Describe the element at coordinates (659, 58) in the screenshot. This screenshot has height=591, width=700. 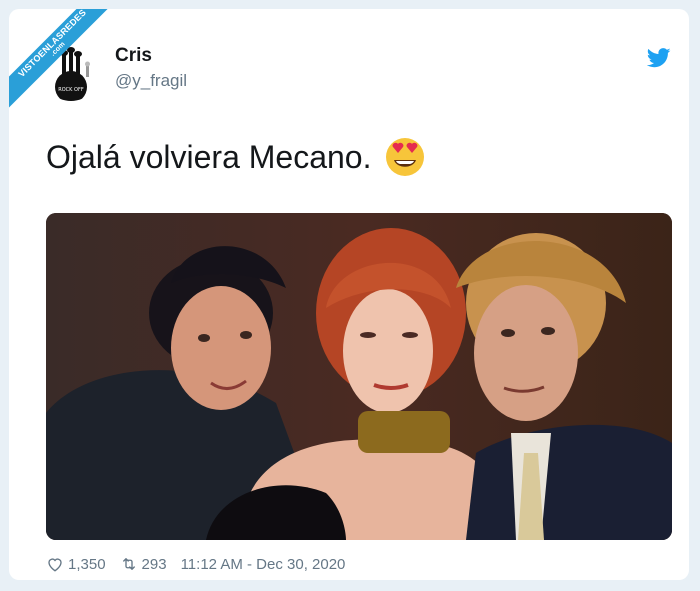
I see `twitter-bird-icon` at that location.